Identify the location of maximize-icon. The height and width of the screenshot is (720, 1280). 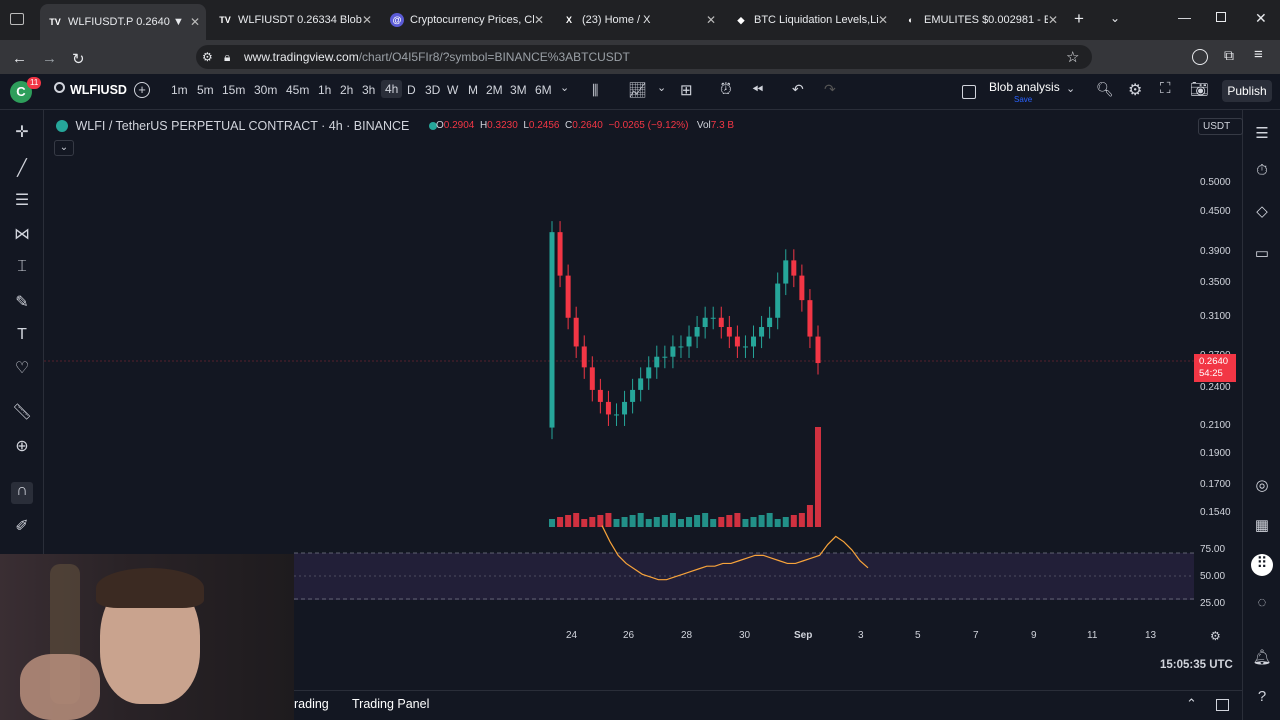
(1221, 17).